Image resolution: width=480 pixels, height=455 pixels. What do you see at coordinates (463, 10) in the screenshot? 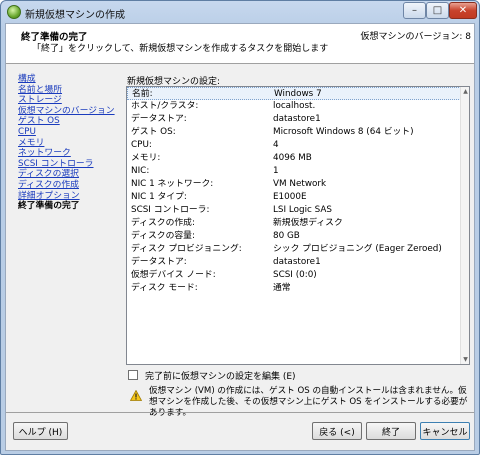
I see `close-button: ✕` at bounding box center [463, 10].